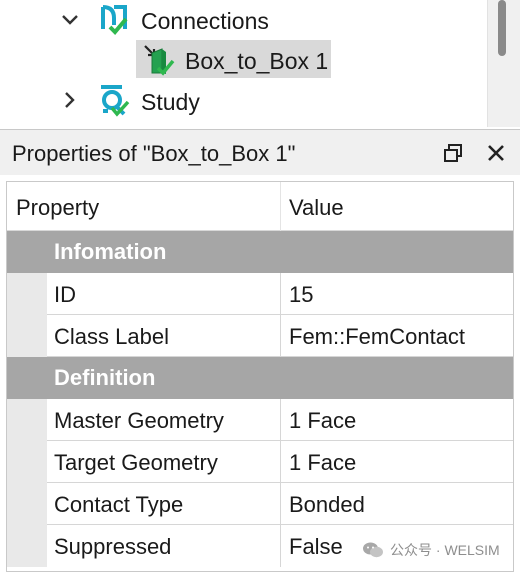 This screenshot has width=520, height=572. I want to click on watermark-text: 公众号 · WELSIM, so click(445, 550).